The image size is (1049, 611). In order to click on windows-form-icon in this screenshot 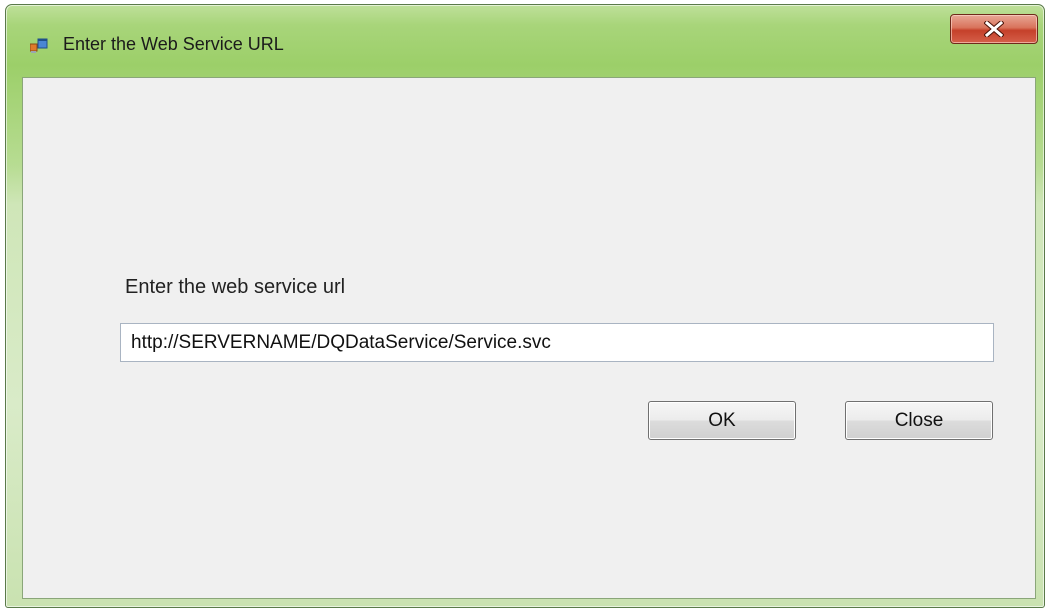, I will do `click(38, 46)`.